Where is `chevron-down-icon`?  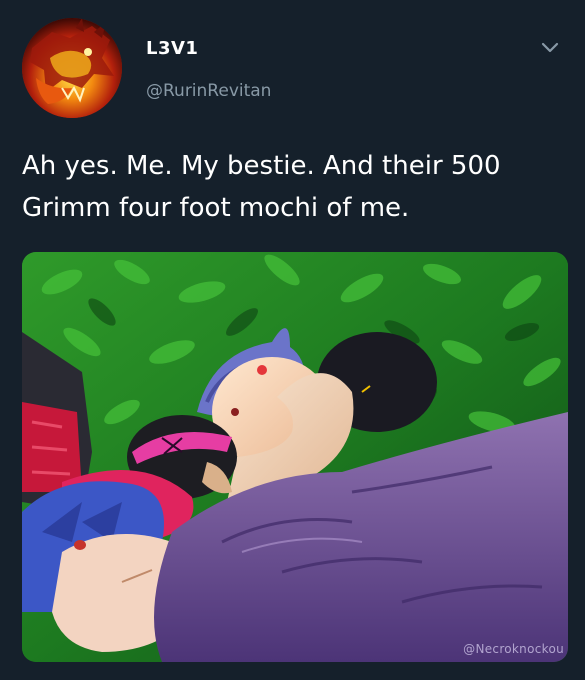 chevron-down-icon is located at coordinates (550, 47).